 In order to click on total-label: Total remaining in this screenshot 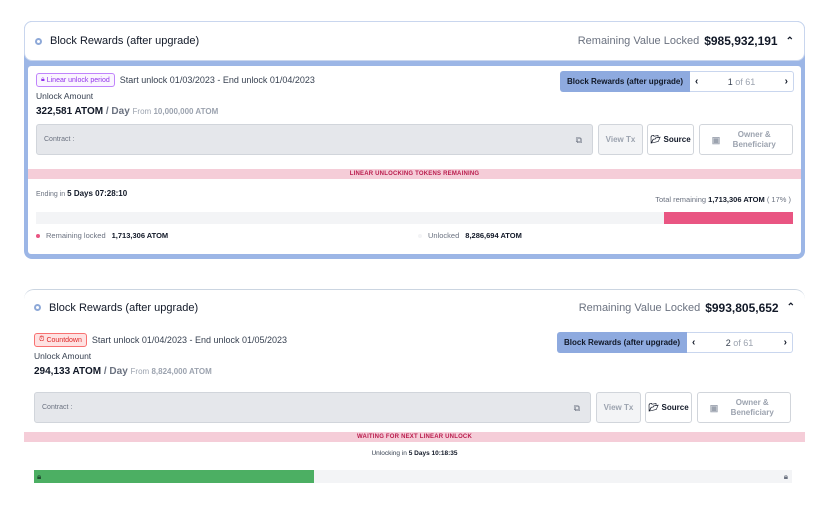, I will do `click(681, 199)`.